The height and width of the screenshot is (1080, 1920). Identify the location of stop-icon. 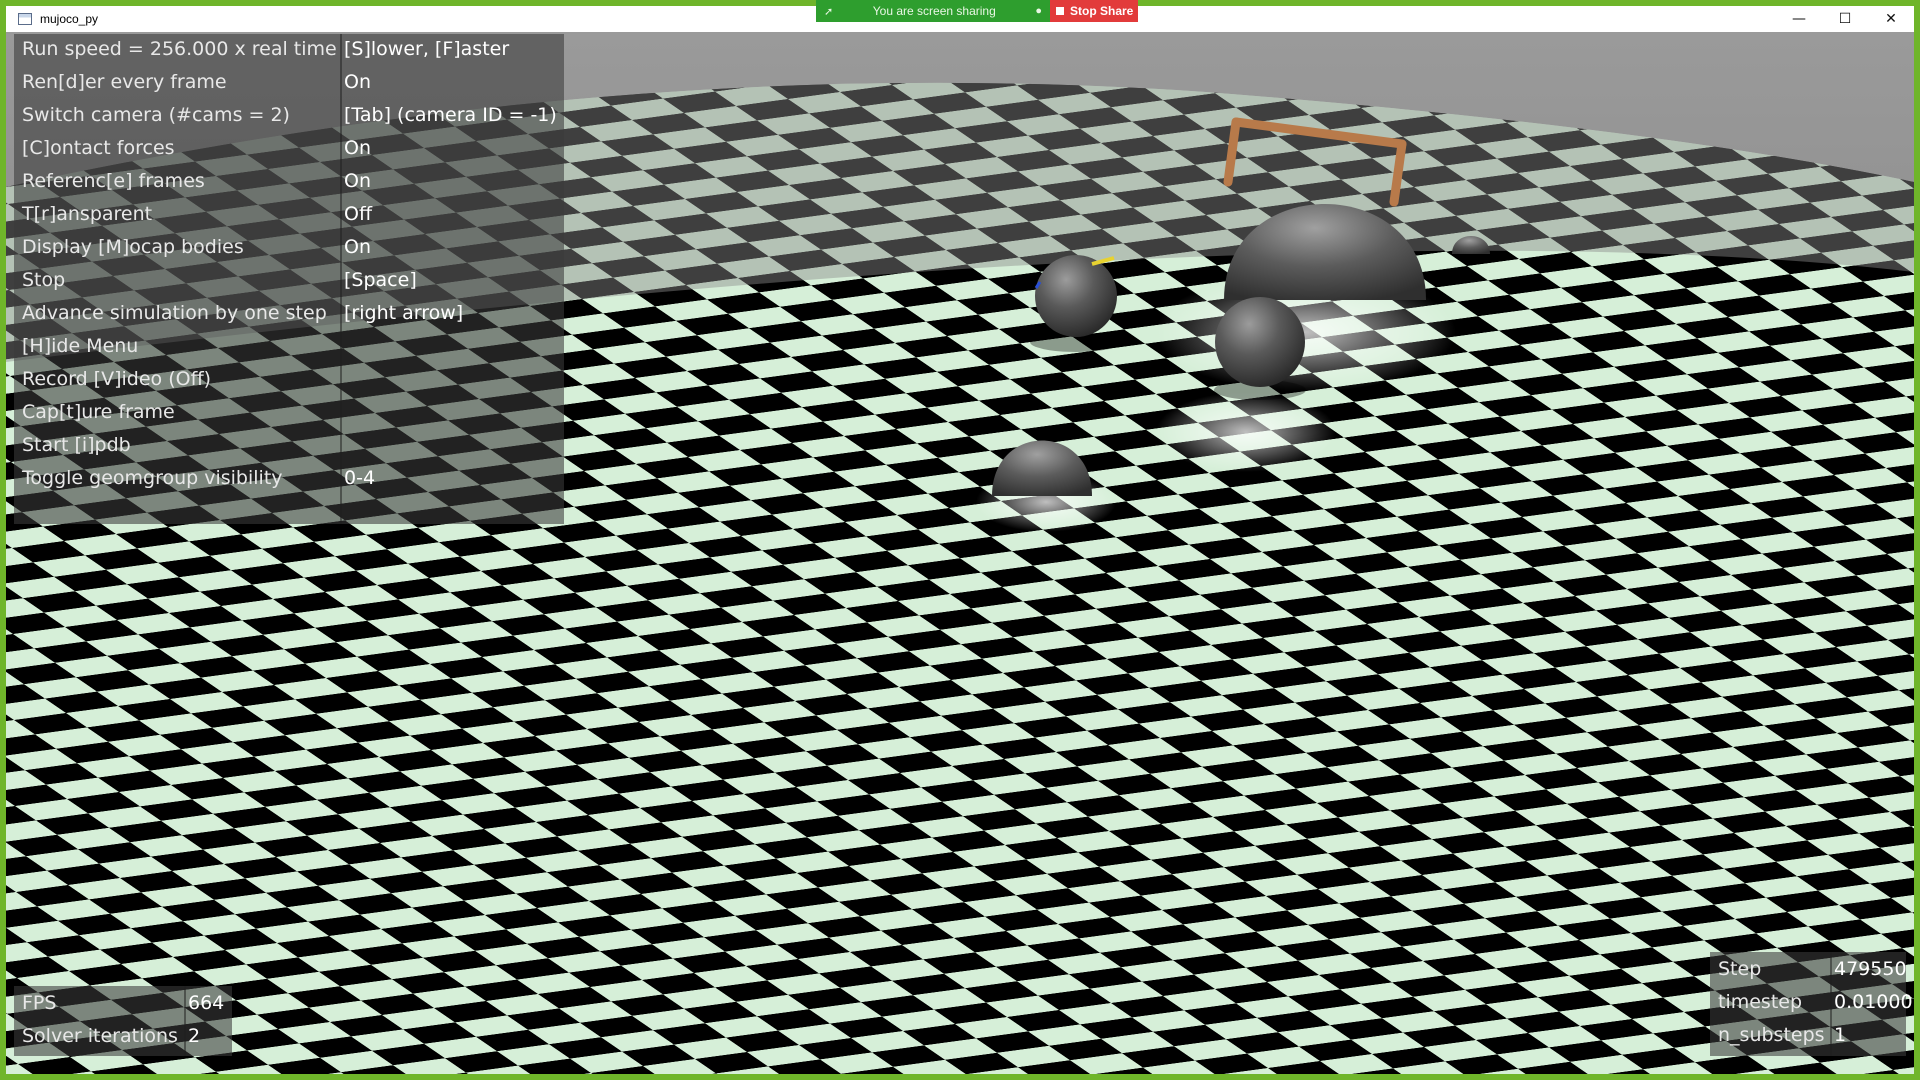
(1060, 11).